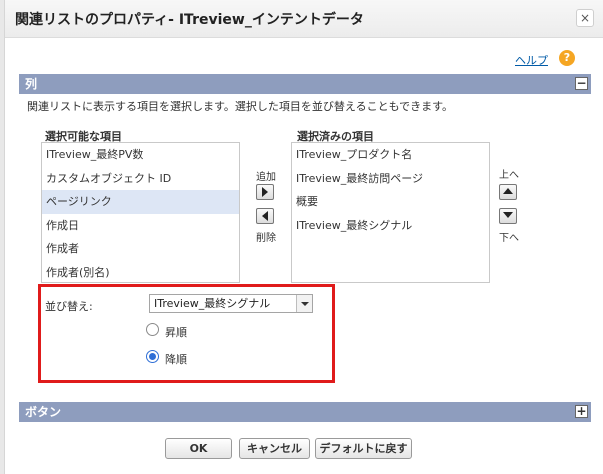 The width and height of the screenshot is (603, 474). What do you see at coordinates (176, 332) in the screenshot?
I see `sort-ascending-label: 昇順` at bounding box center [176, 332].